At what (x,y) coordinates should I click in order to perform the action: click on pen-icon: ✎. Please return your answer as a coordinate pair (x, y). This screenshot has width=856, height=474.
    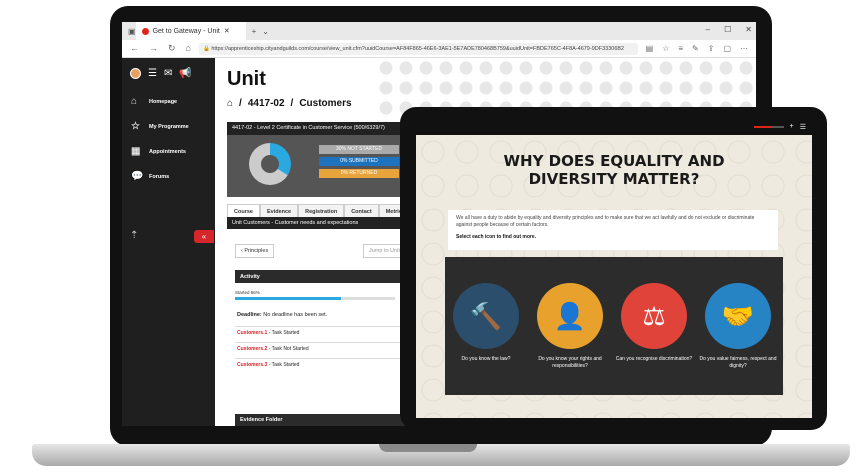
    Looking at the image, I should click on (695, 48).